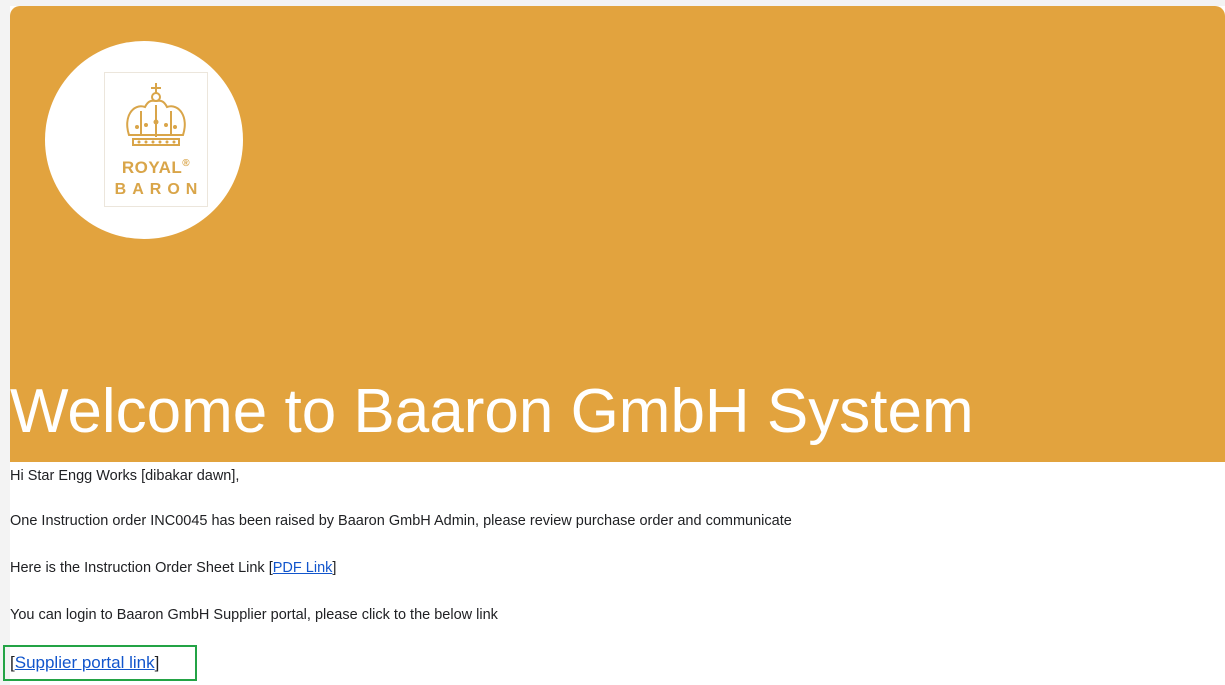  Describe the element at coordinates (492, 411) in the screenshot. I see `welcome-heading: Welcome to Baaron GmbH System` at that location.